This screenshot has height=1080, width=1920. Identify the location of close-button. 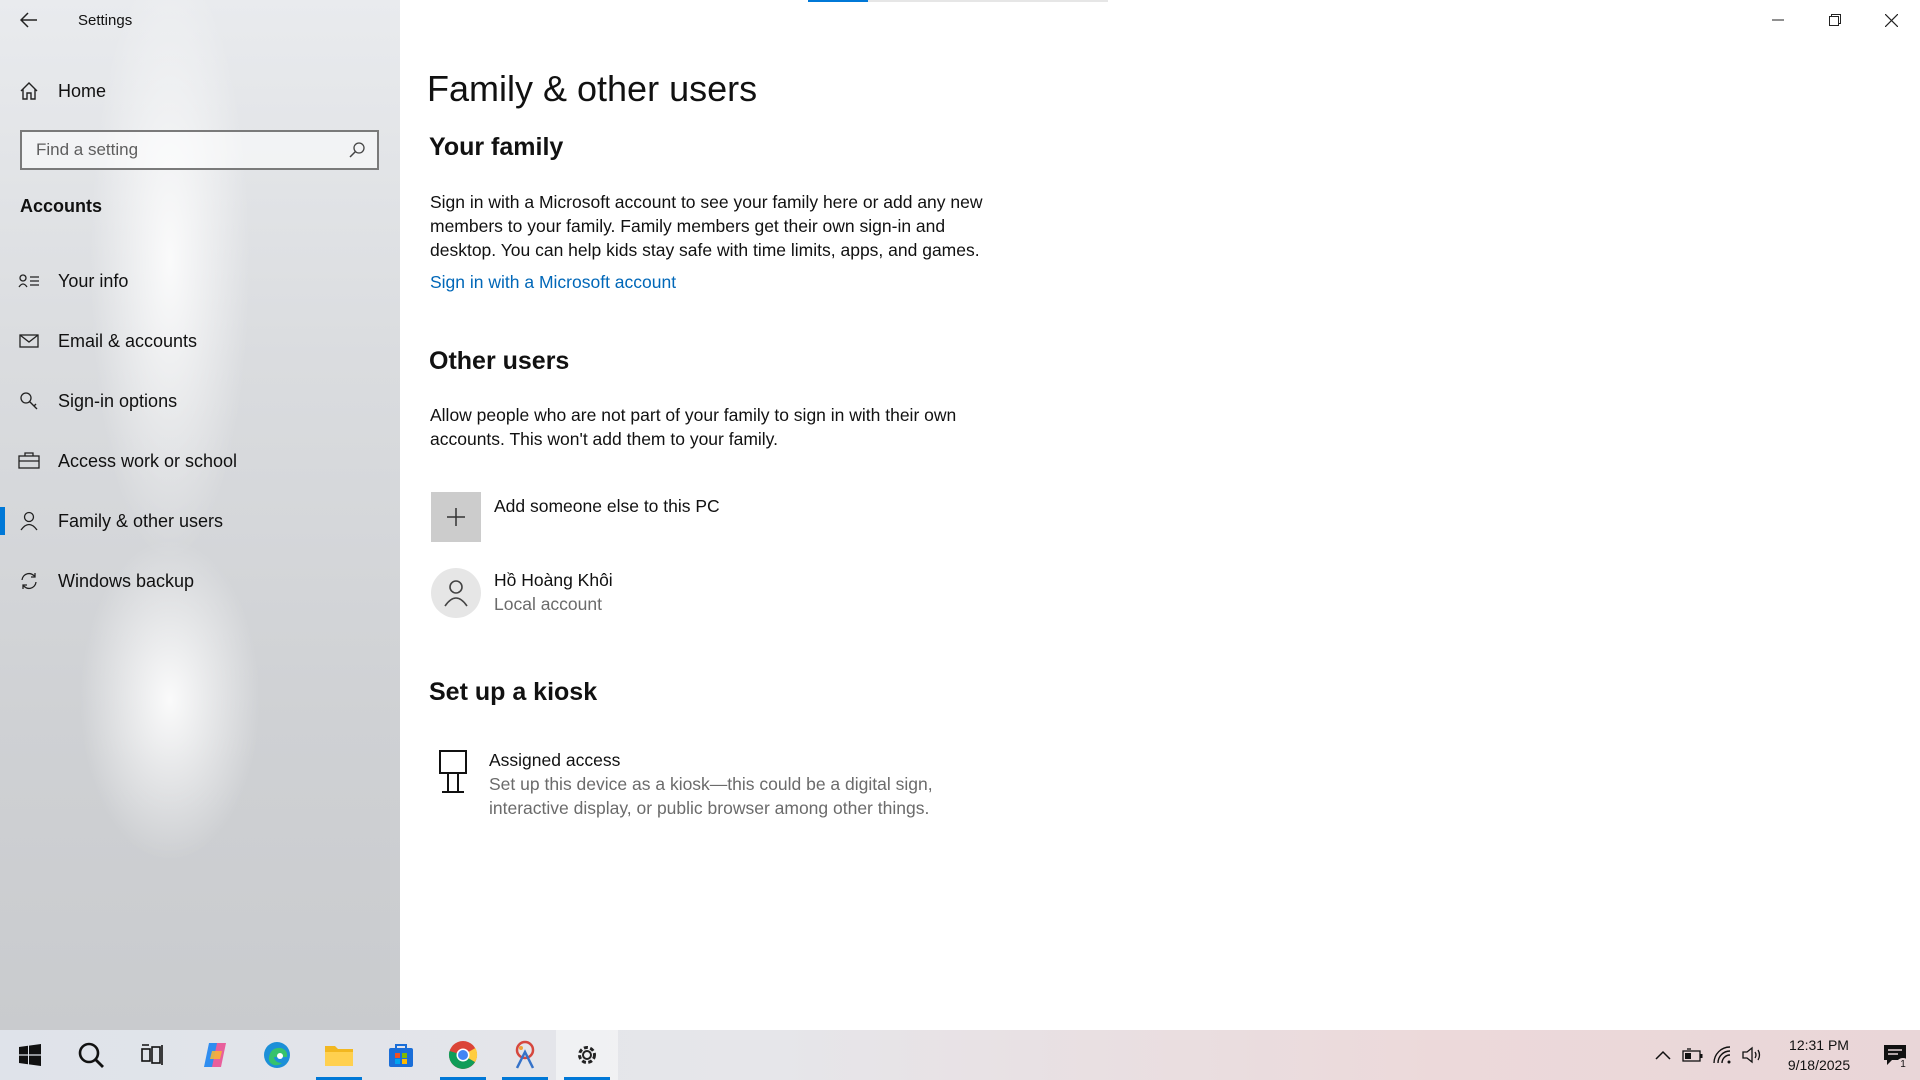
(1891, 20).